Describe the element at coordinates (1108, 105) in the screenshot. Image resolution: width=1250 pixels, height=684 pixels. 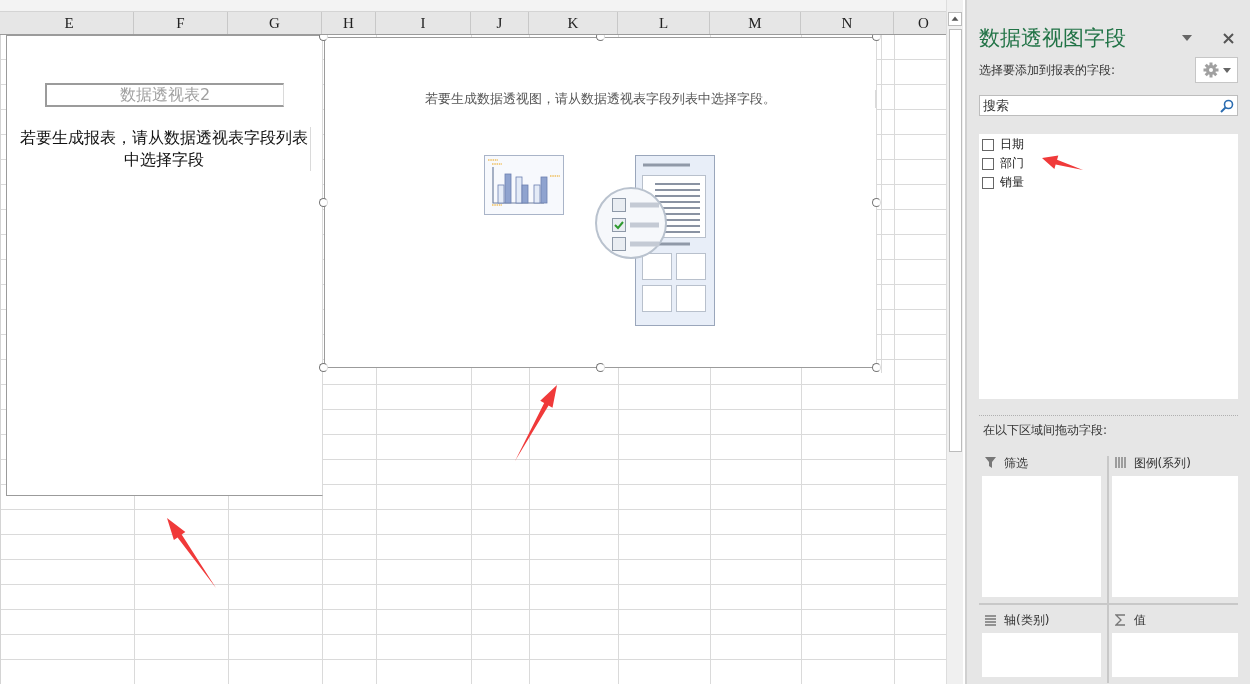
I see `search-field: 搜索` at that location.